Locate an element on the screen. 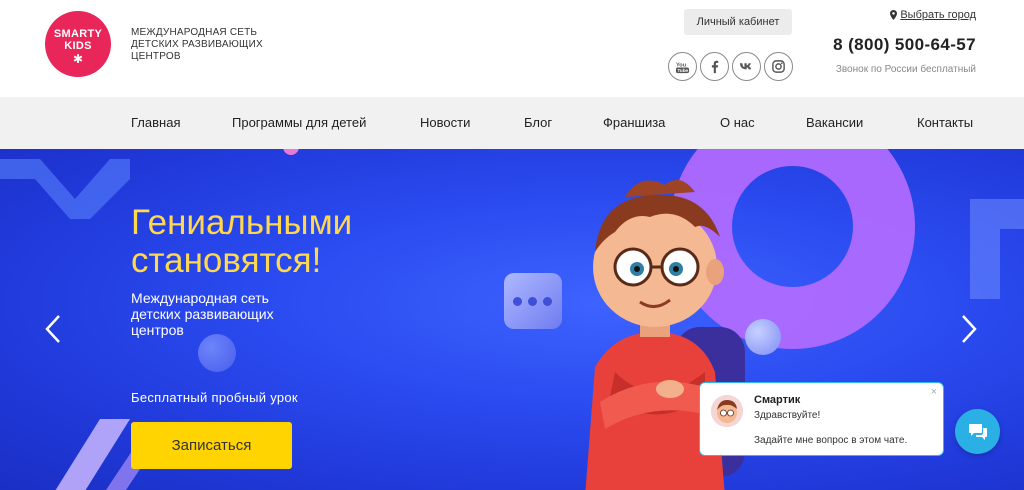 The width and height of the screenshot is (1024, 490). chat-icon is located at coordinates (977, 431).